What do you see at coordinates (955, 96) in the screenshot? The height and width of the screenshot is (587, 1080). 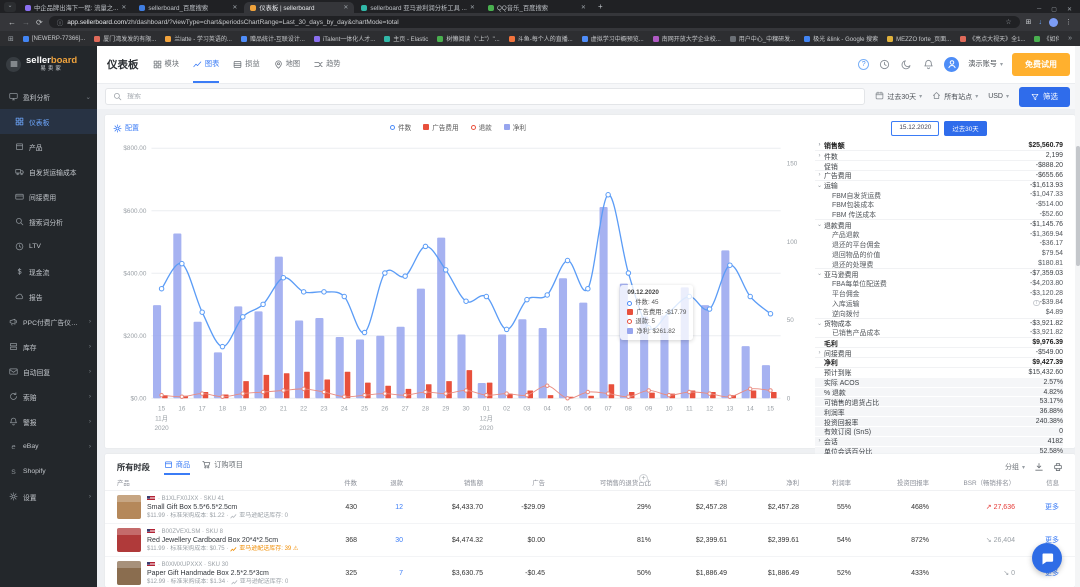 I see `marketplace-select: 所有站点 ▾` at bounding box center [955, 96].